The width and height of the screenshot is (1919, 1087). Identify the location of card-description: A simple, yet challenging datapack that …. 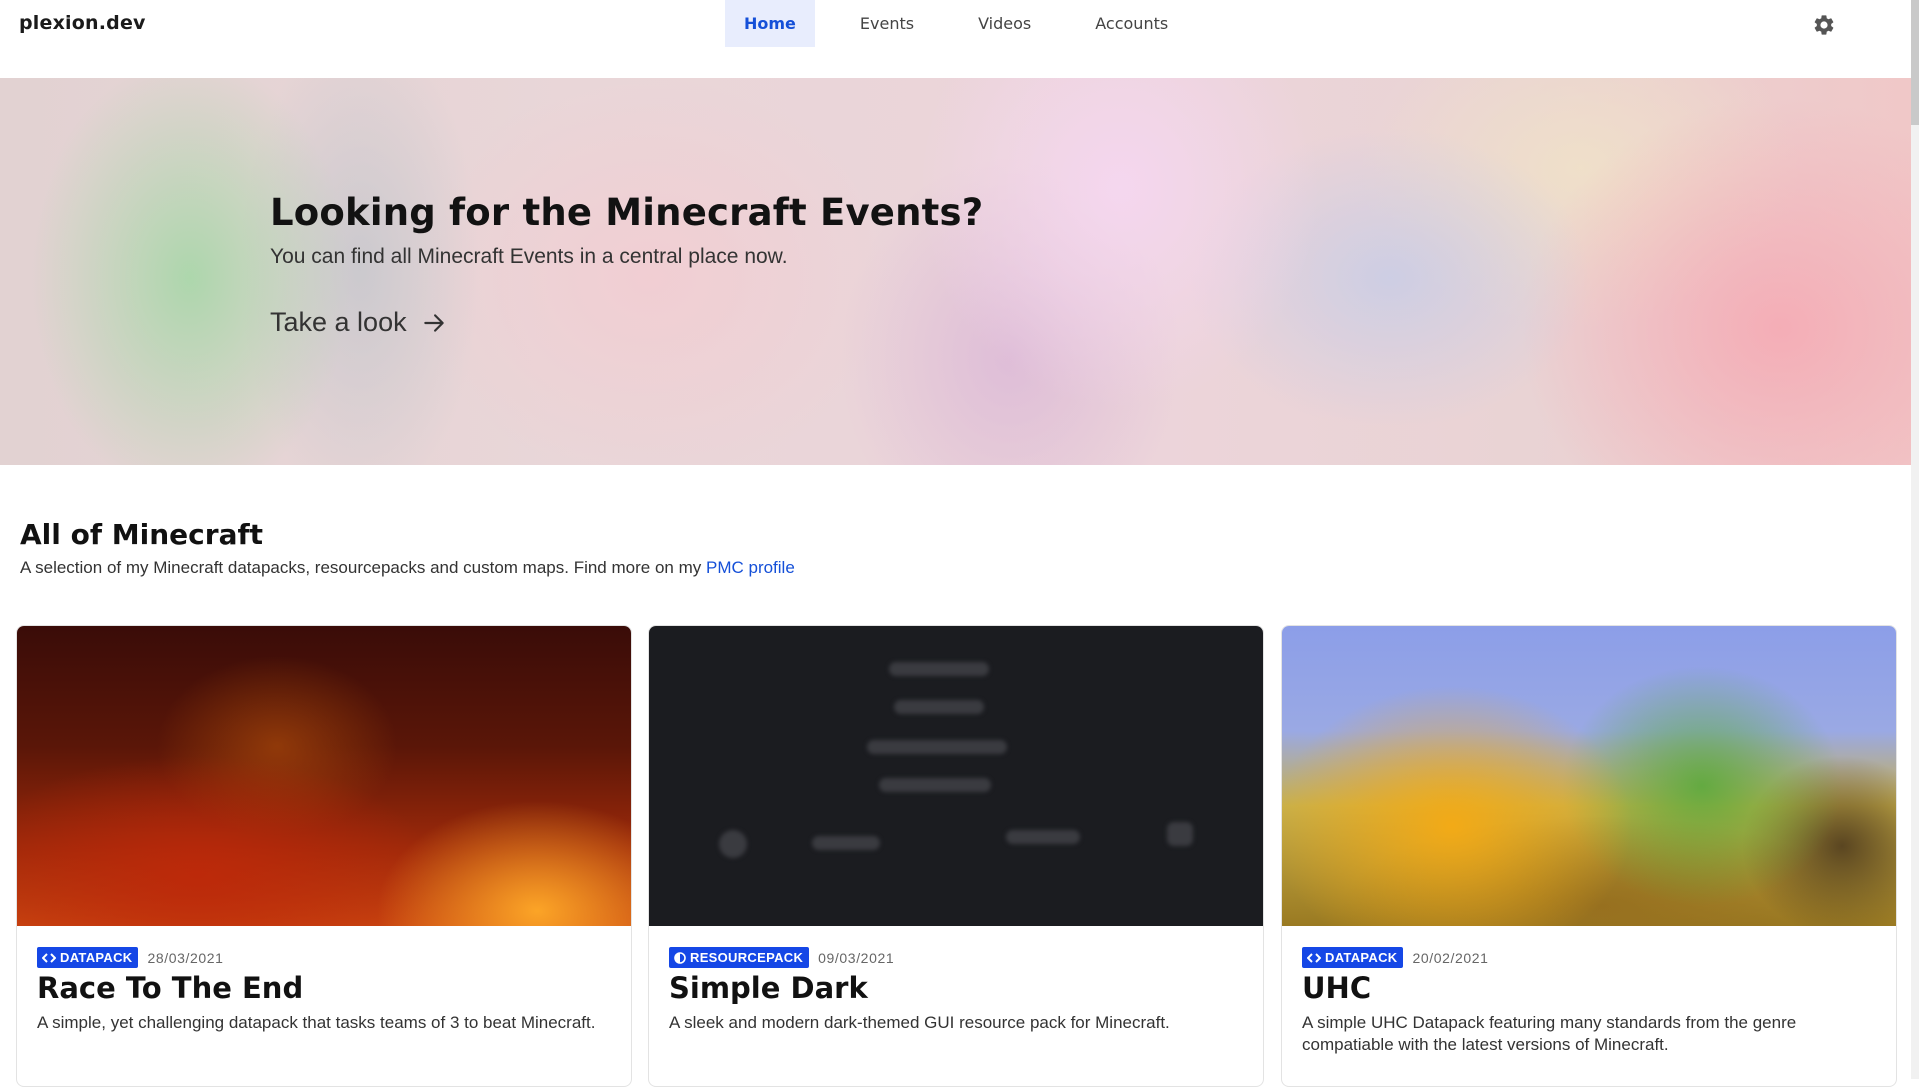
(316, 1022).